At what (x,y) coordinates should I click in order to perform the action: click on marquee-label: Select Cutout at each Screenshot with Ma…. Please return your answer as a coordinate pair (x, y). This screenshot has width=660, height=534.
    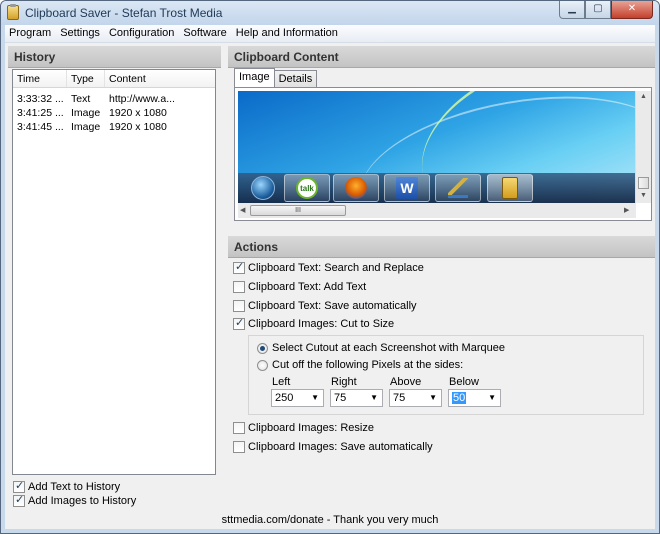
    Looking at the image, I should click on (388, 348).